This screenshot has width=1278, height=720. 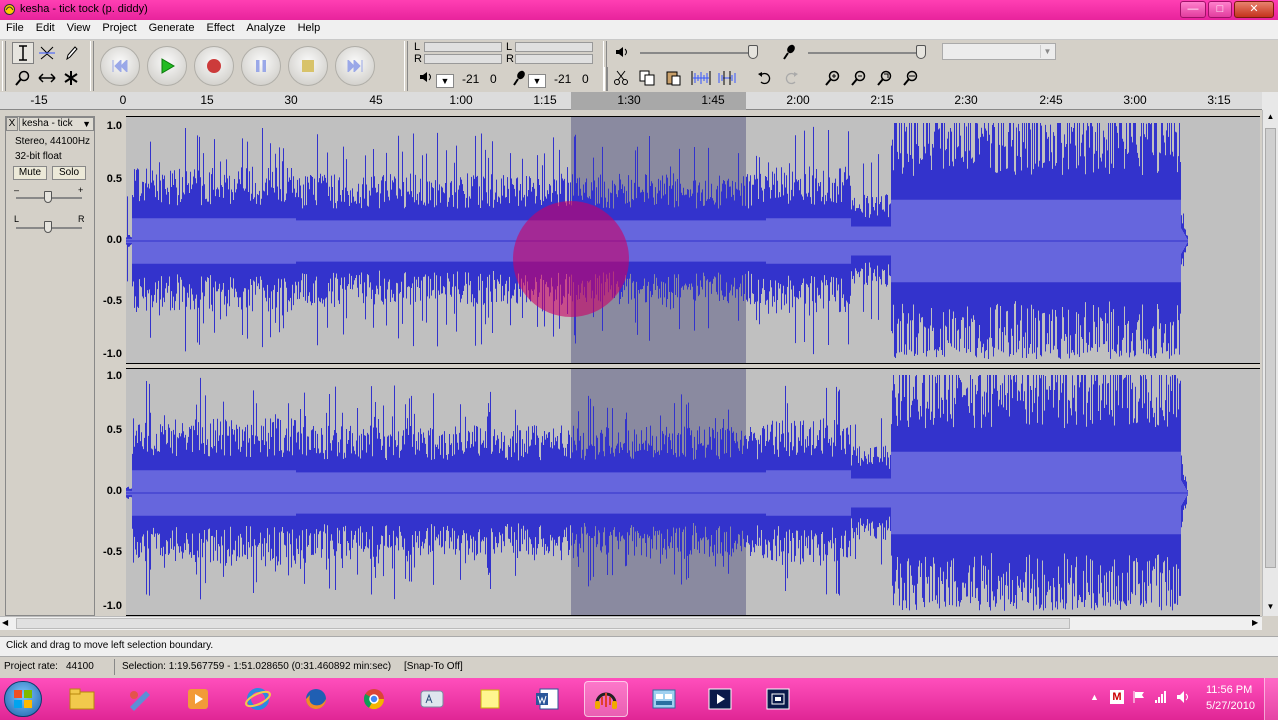 What do you see at coordinates (701, 78) in the screenshot?
I see `trim-icon` at bounding box center [701, 78].